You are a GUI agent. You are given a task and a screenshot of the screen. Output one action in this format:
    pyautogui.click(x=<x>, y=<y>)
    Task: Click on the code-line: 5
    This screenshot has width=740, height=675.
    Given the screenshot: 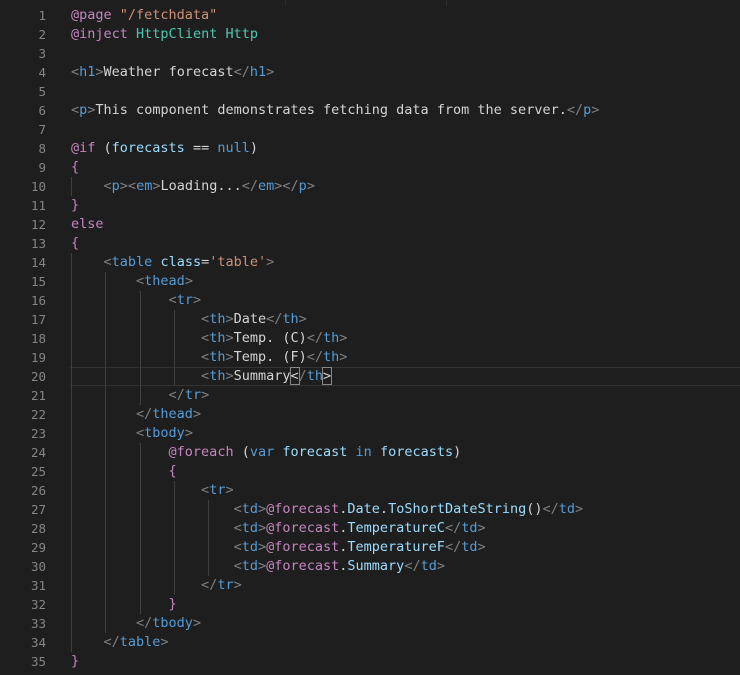 What is the action you would take?
    pyautogui.click(x=370, y=91)
    